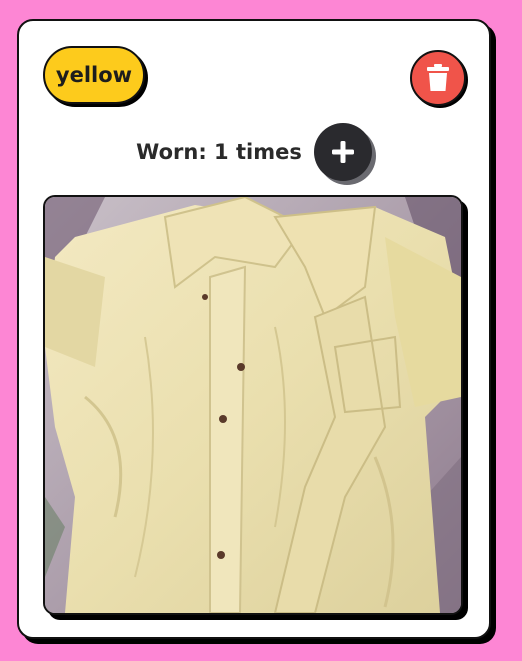 This screenshot has height=661, width=522. I want to click on increment-worn-button, so click(342, 152).